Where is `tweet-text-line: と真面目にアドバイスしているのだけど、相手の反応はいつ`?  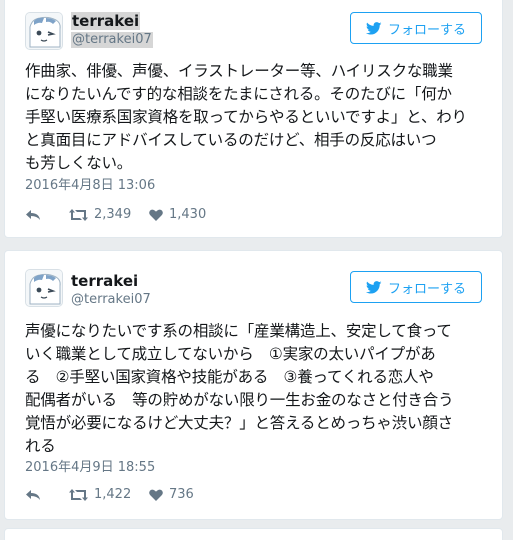
tweet-text-line: と真面目にアドバイスしているのだけど、相手の反応はいつ is located at coordinates (231, 140).